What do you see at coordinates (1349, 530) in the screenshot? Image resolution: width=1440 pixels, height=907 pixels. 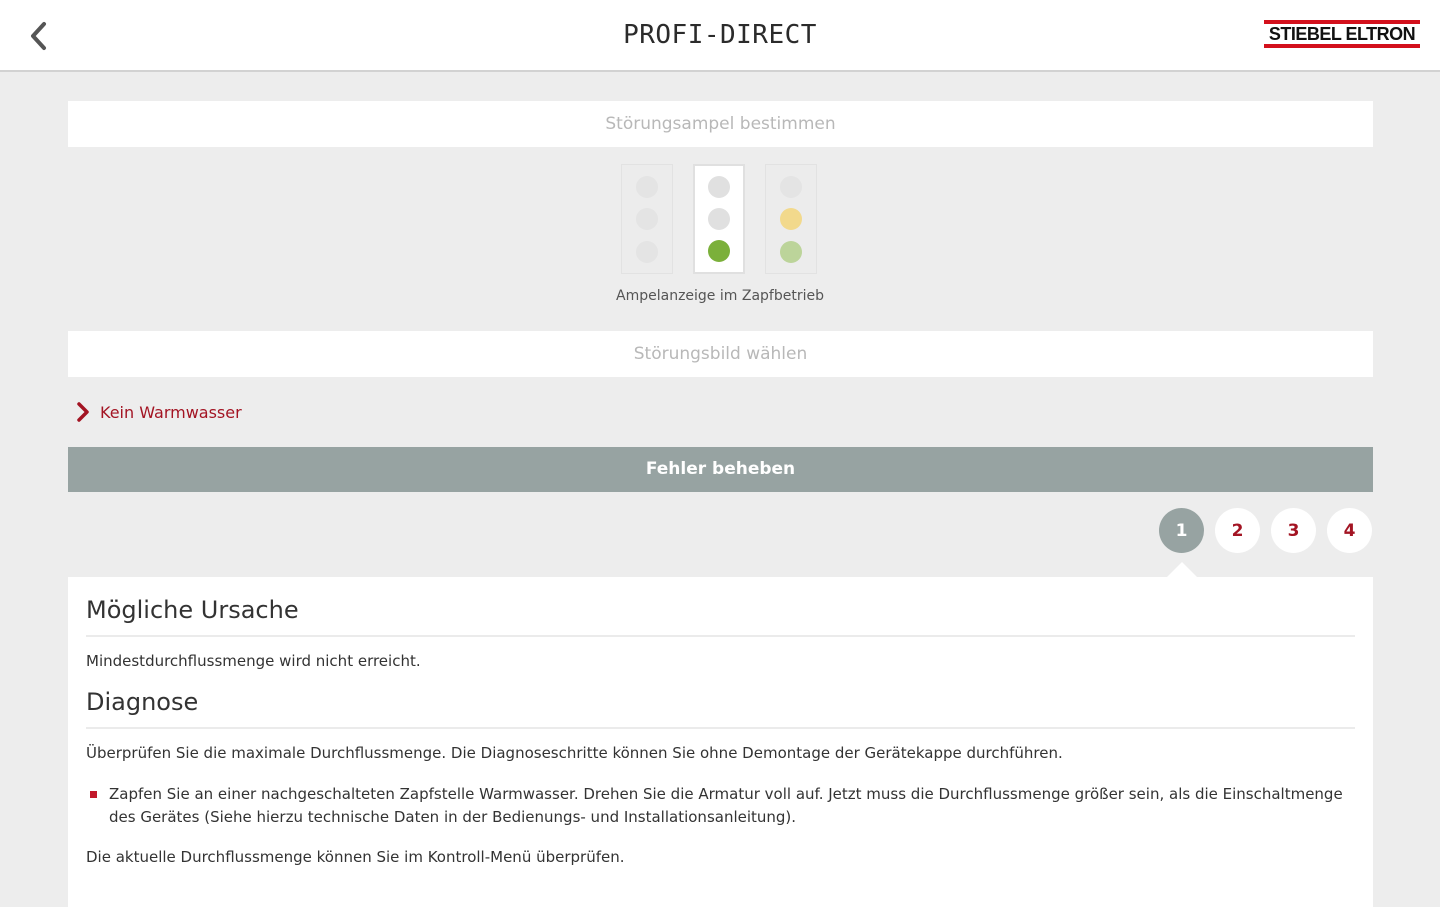 I see `step-4: 4` at bounding box center [1349, 530].